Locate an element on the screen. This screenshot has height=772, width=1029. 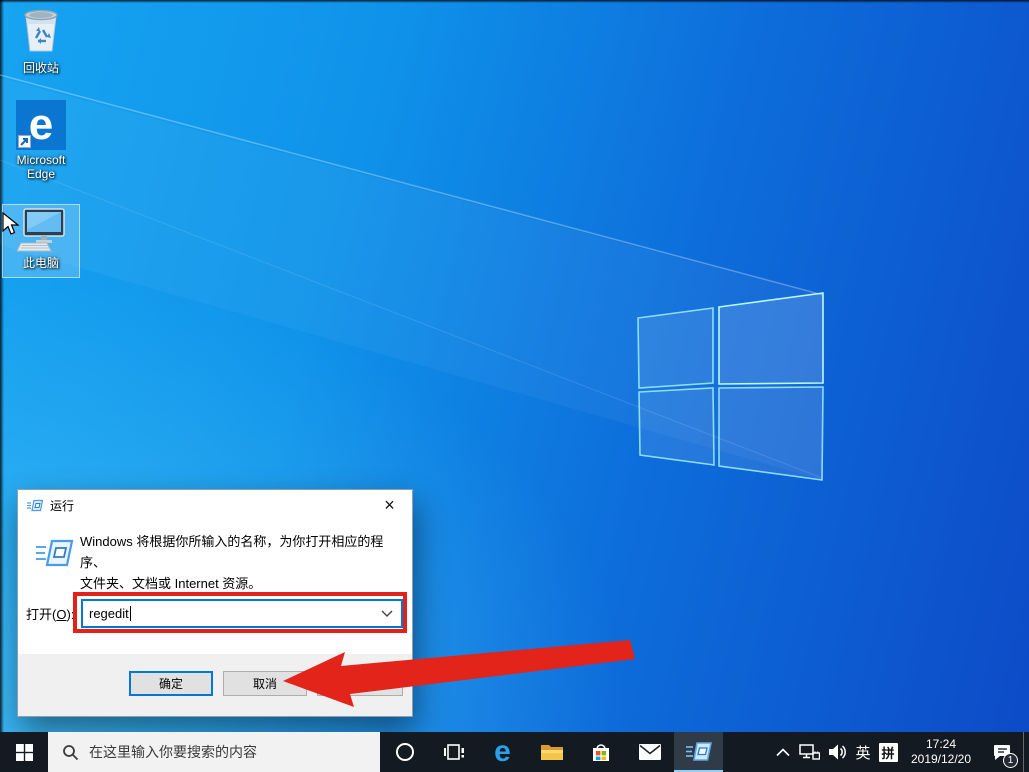
cortana-icon is located at coordinates (404, 752).